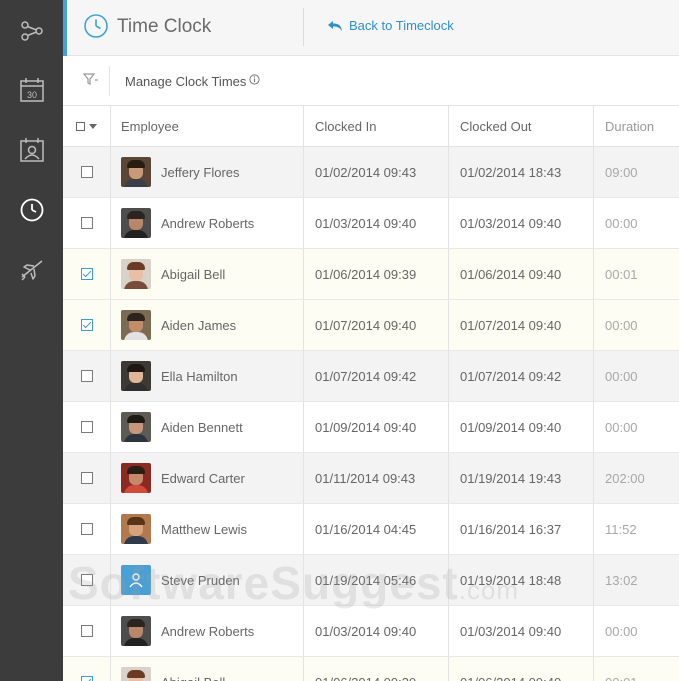  Describe the element at coordinates (91, 80) in the screenshot. I see `filter-icon` at that location.